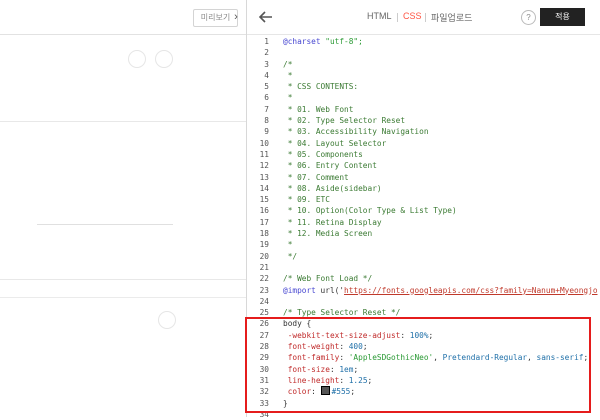 This screenshot has width=600, height=420. What do you see at coordinates (423, 75) in the screenshot?
I see `code-line: 4 *` at bounding box center [423, 75].